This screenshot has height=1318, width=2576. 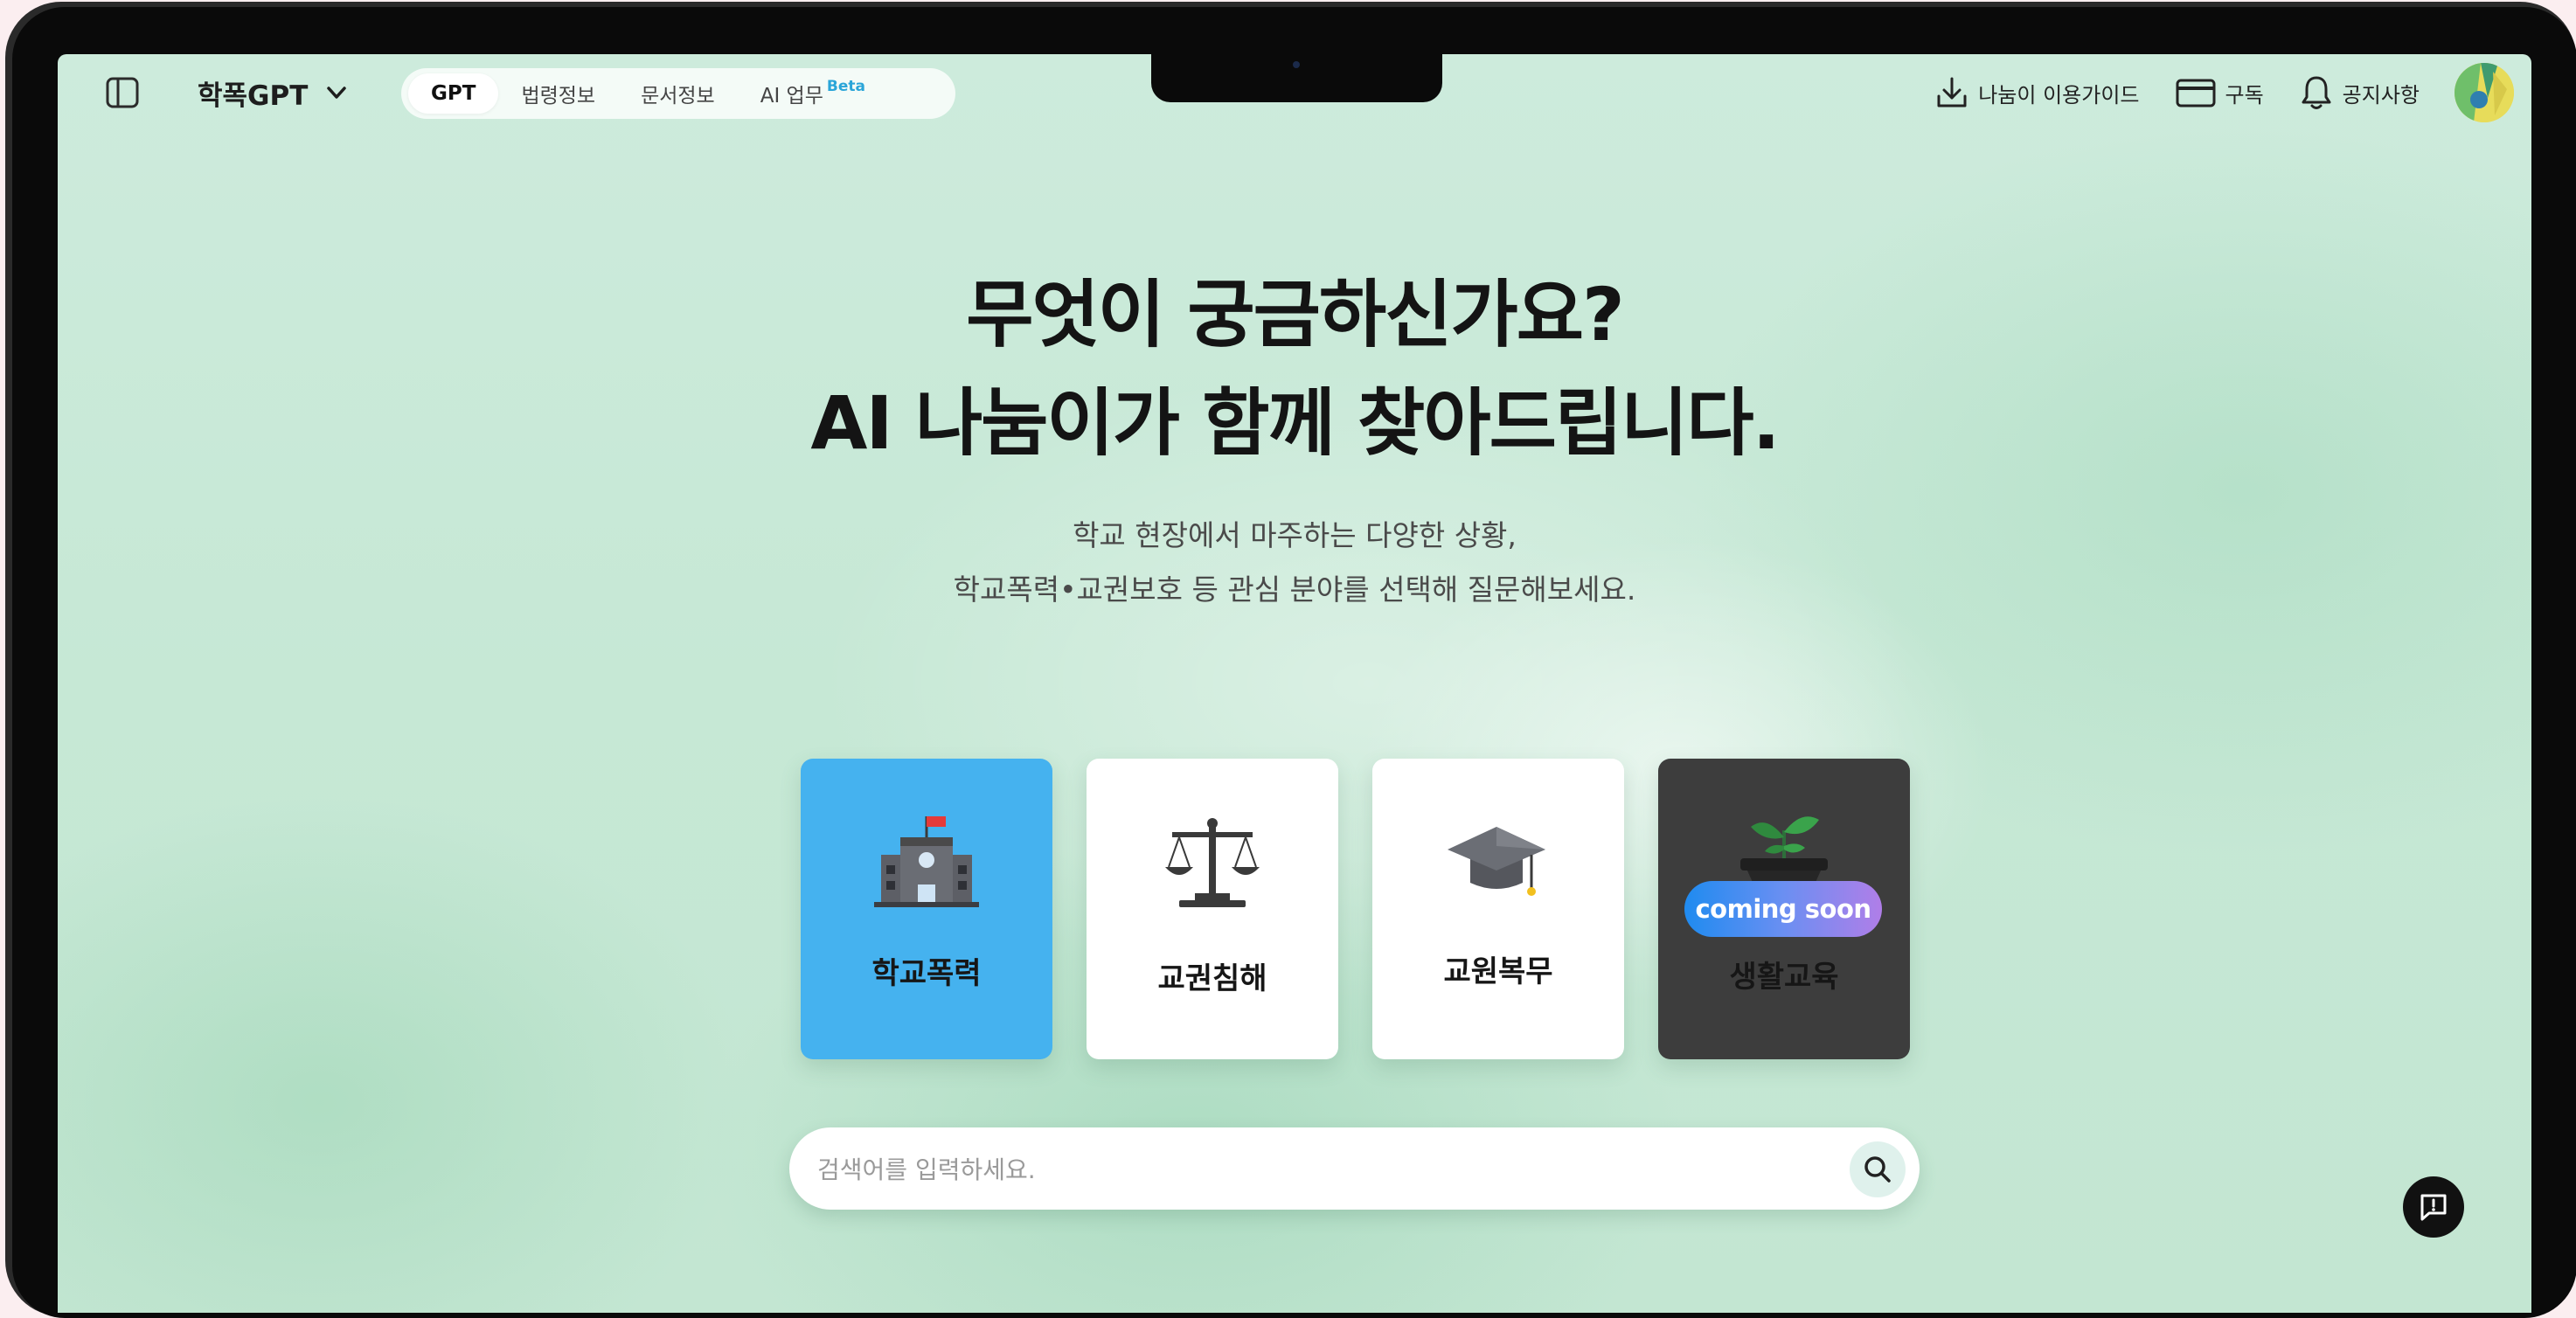 I want to click on notice-link: 공지사항, so click(x=2359, y=92).